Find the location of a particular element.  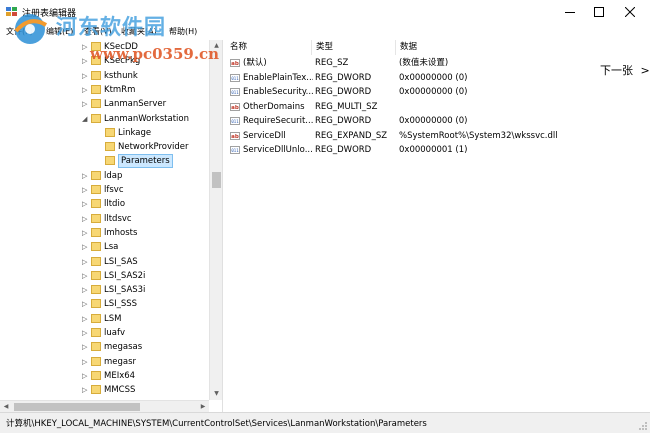

collapse-arrow-icon: ◢ is located at coordinates (86, 119).